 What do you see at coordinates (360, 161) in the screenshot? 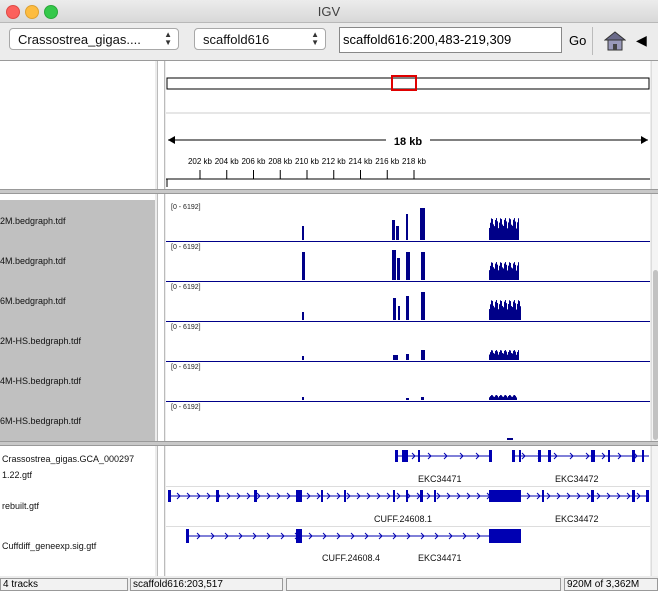
I see `ruler-tick-label: 214 kb` at bounding box center [360, 161].